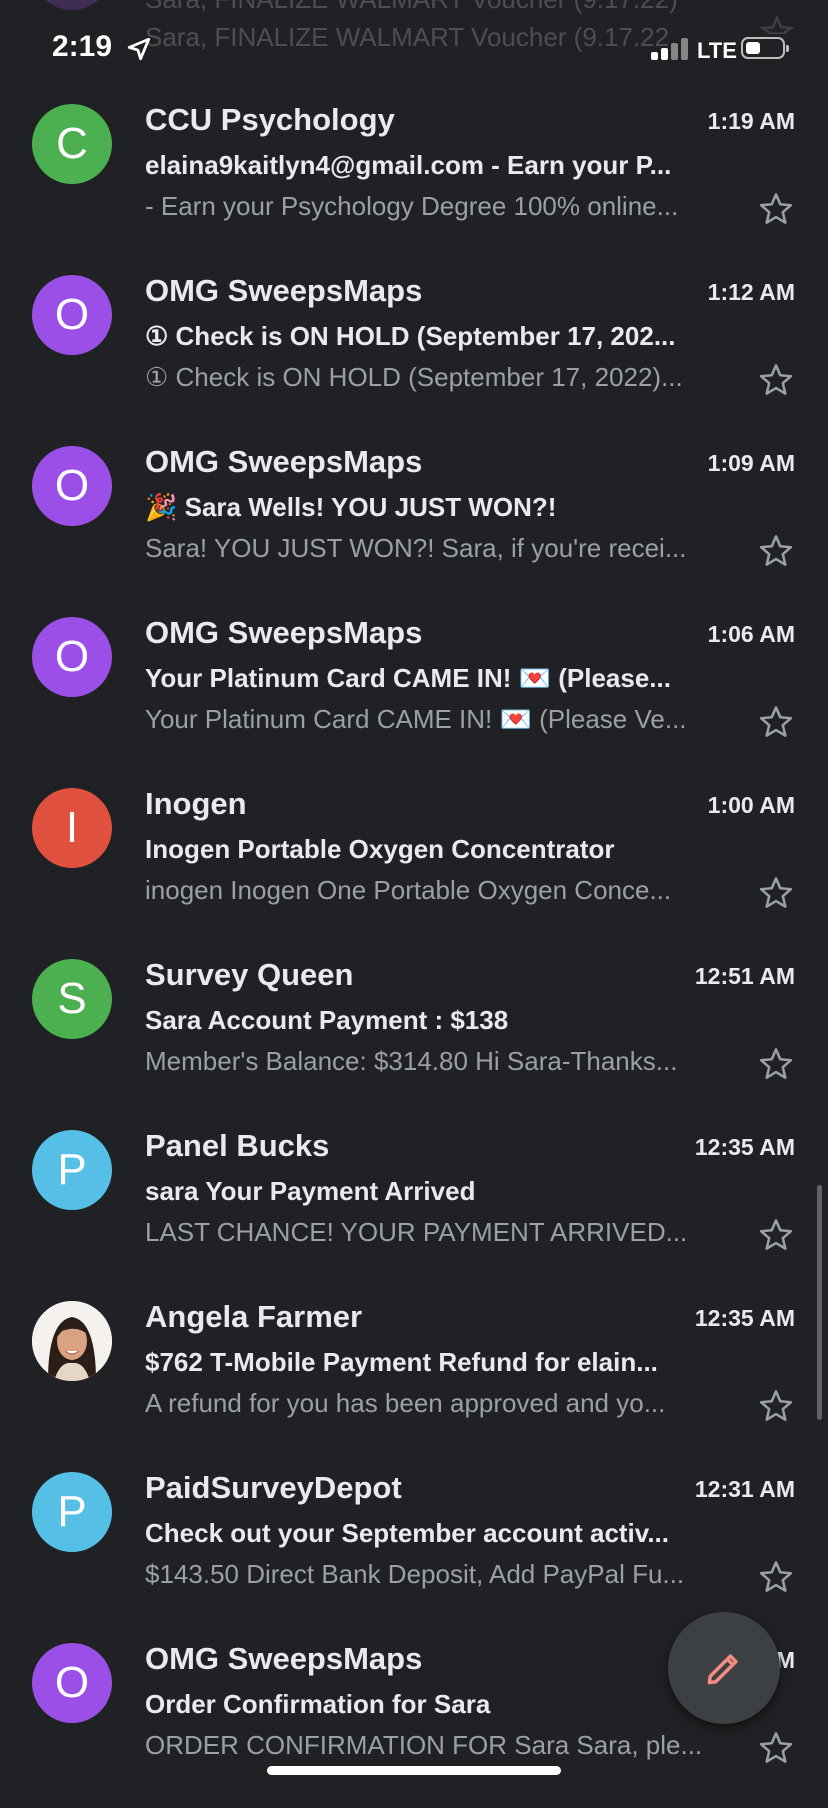 Image resolution: width=828 pixels, height=1808 pixels. Describe the element at coordinates (270, 119) in the screenshot. I see `sender-name: CCU Psychology` at that location.